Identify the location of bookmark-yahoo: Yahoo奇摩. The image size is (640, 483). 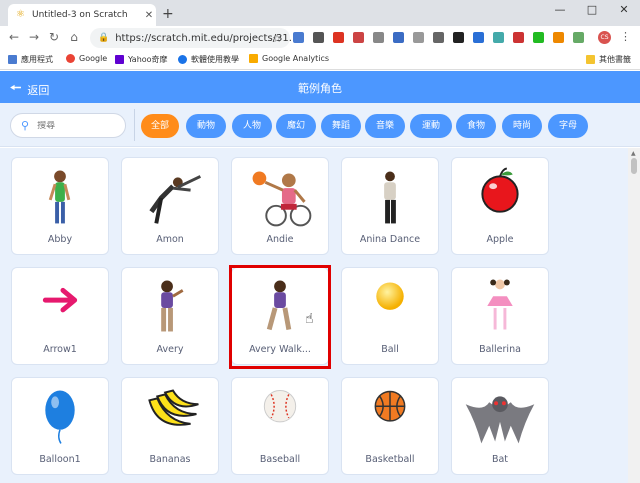
(141, 59).